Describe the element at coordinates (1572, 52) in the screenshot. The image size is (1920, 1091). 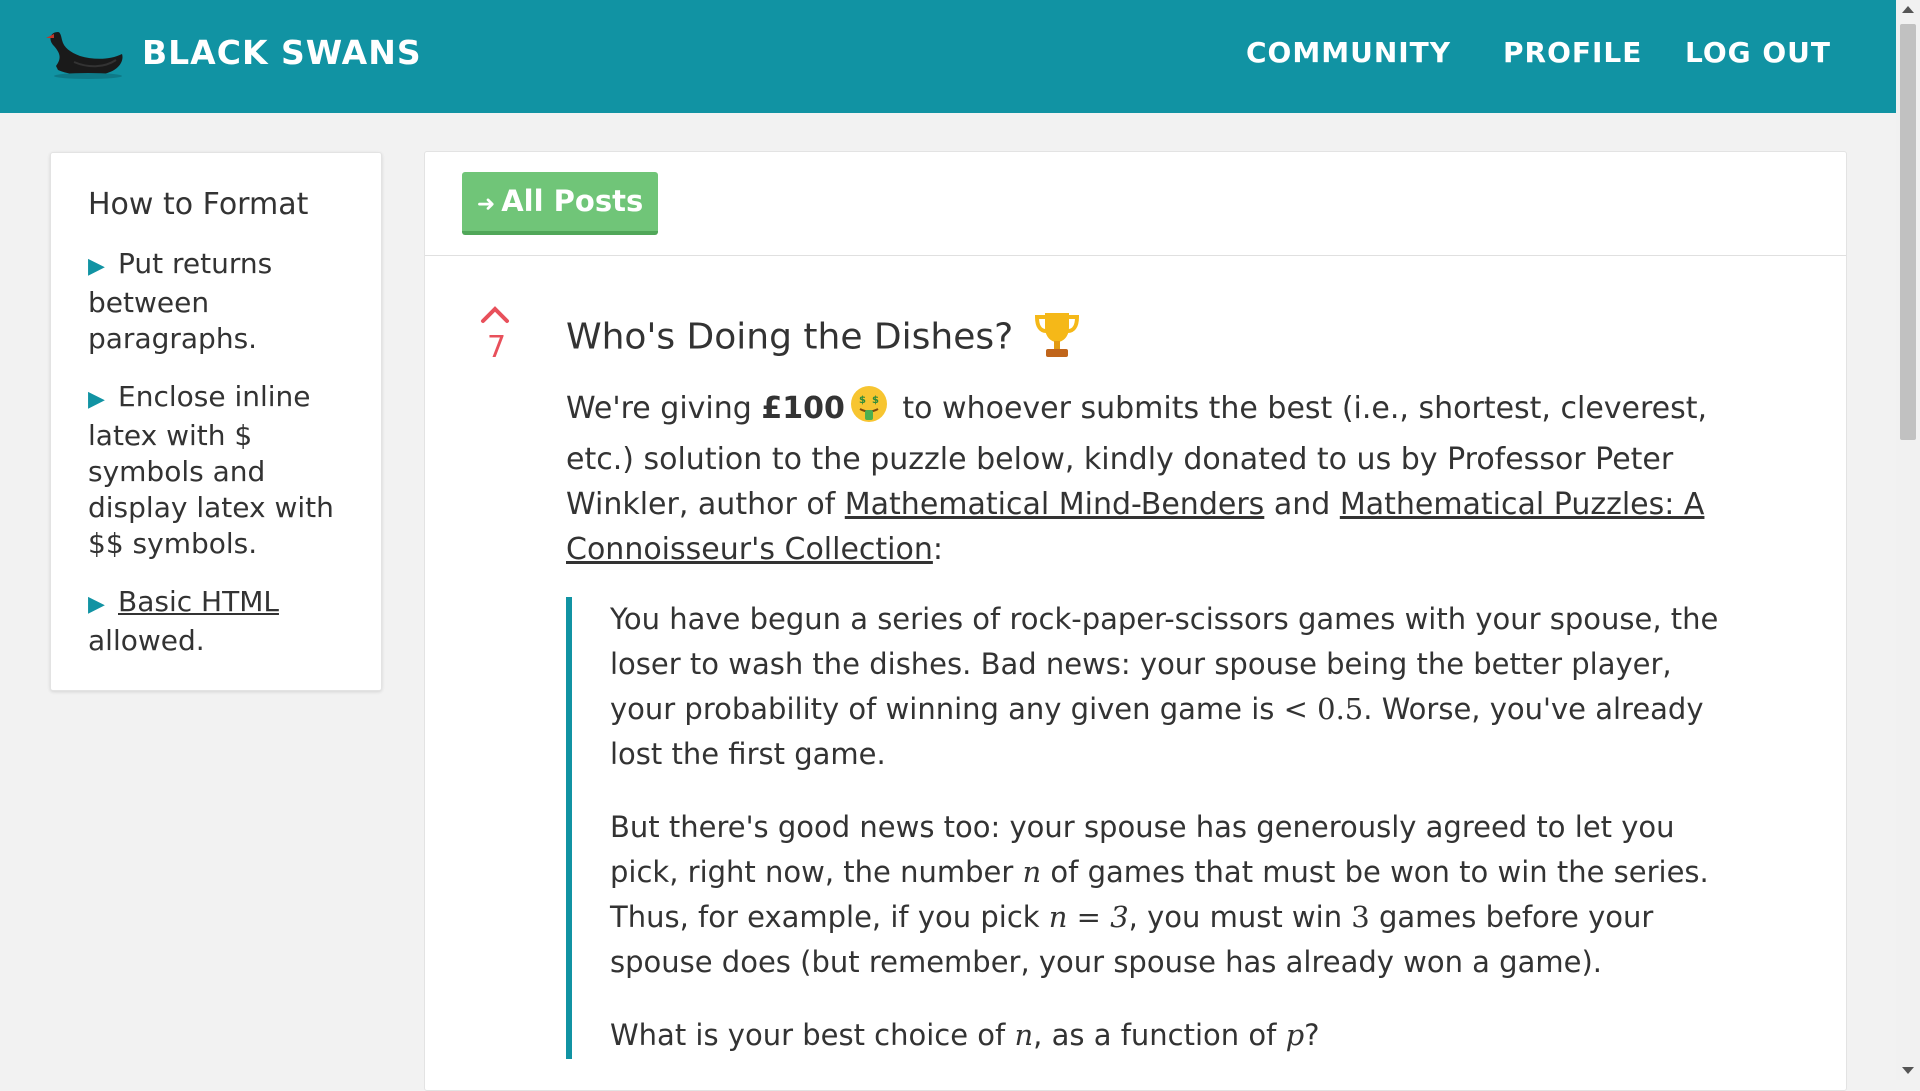
I see `nav-profile: PROFILE` at that location.